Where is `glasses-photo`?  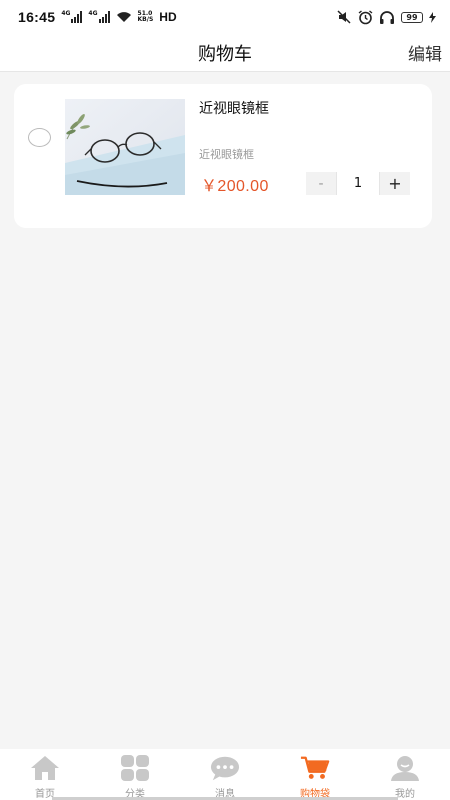 glasses-photo is located at coordinates (125, 147).